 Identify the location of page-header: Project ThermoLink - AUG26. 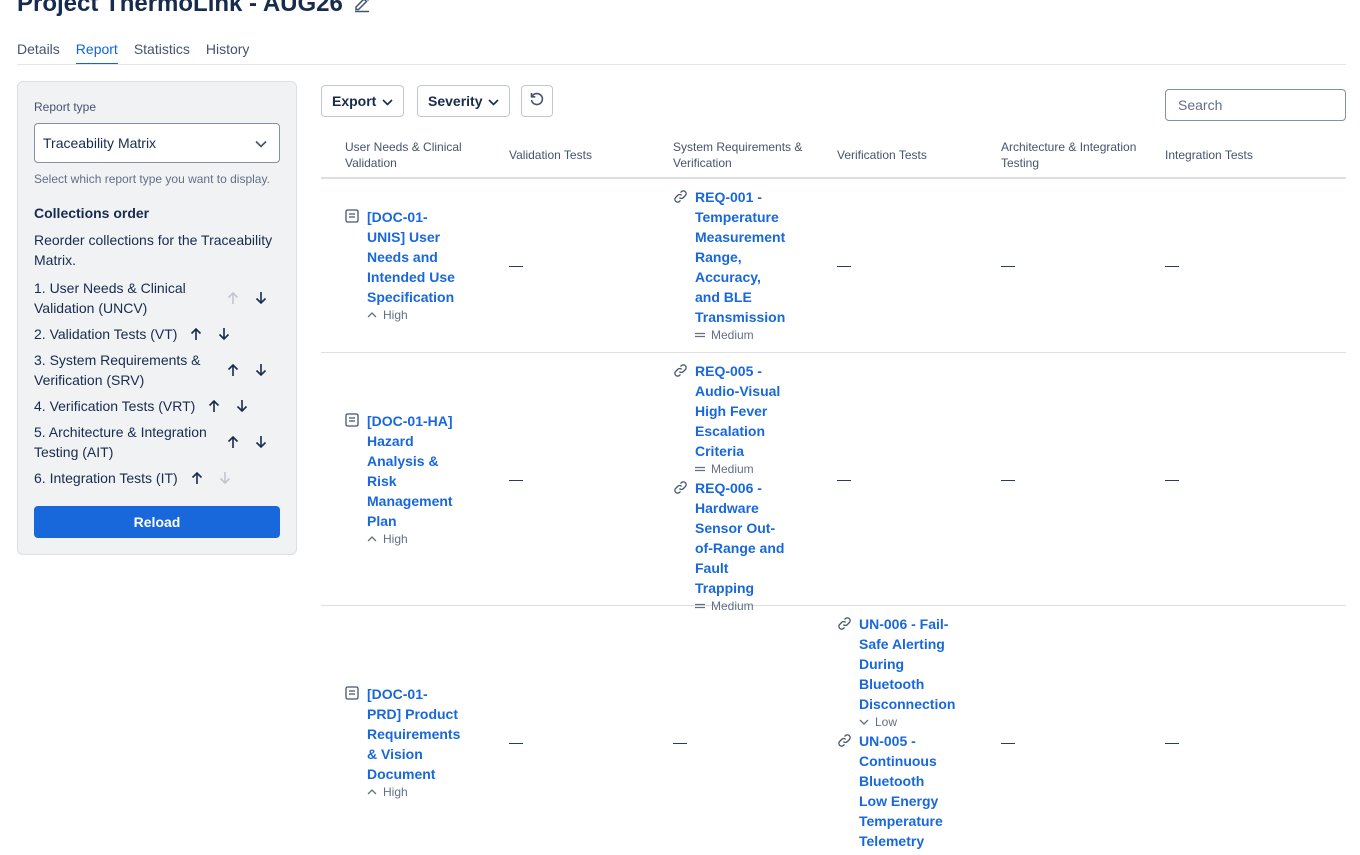
(194, 10).